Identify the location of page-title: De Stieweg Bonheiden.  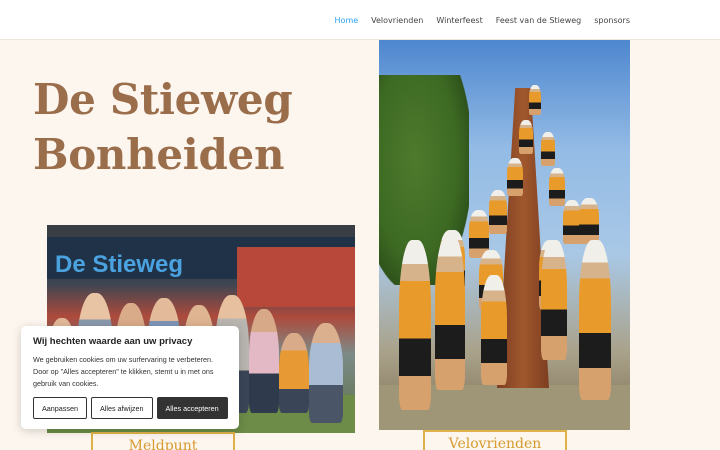
(193, 127).